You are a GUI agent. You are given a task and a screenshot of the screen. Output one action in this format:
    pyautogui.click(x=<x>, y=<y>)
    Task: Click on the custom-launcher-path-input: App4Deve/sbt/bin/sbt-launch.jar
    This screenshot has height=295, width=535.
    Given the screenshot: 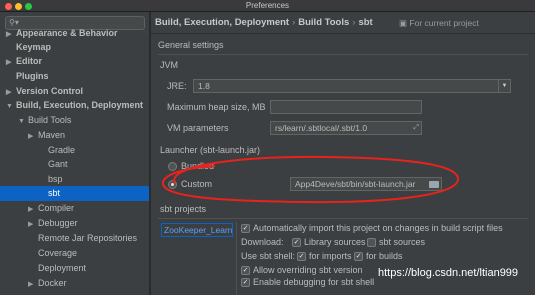 What is the action you would take?
    pyautogui.click(x=366, y=184)
    